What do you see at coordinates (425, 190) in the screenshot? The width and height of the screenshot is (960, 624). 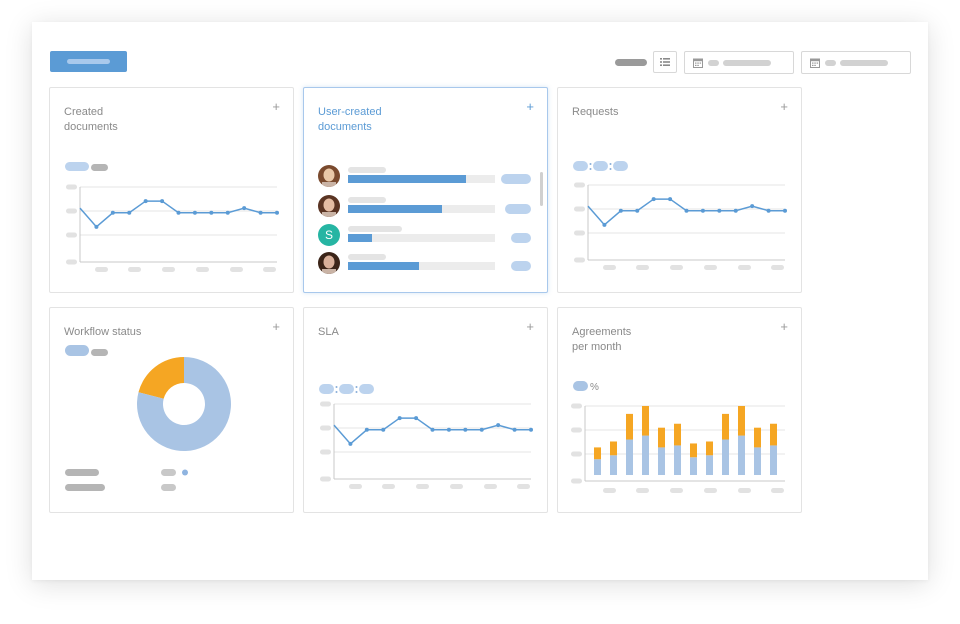 I see `card-user-created-documents: User-created documents + S` at bounding box center [425, 190].